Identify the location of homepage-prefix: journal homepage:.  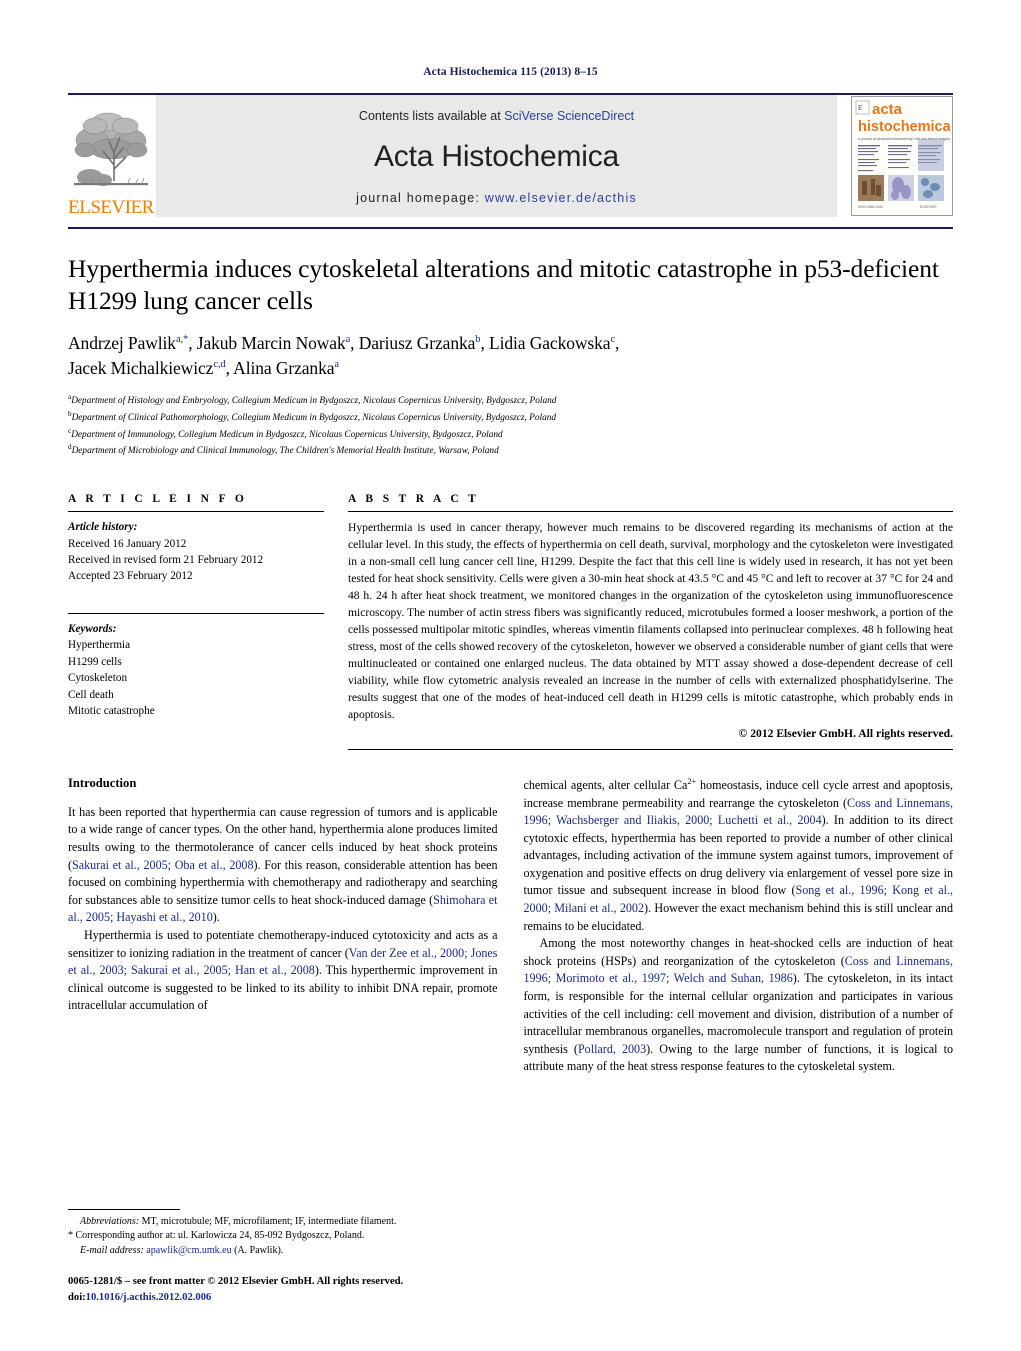
(420, 198).